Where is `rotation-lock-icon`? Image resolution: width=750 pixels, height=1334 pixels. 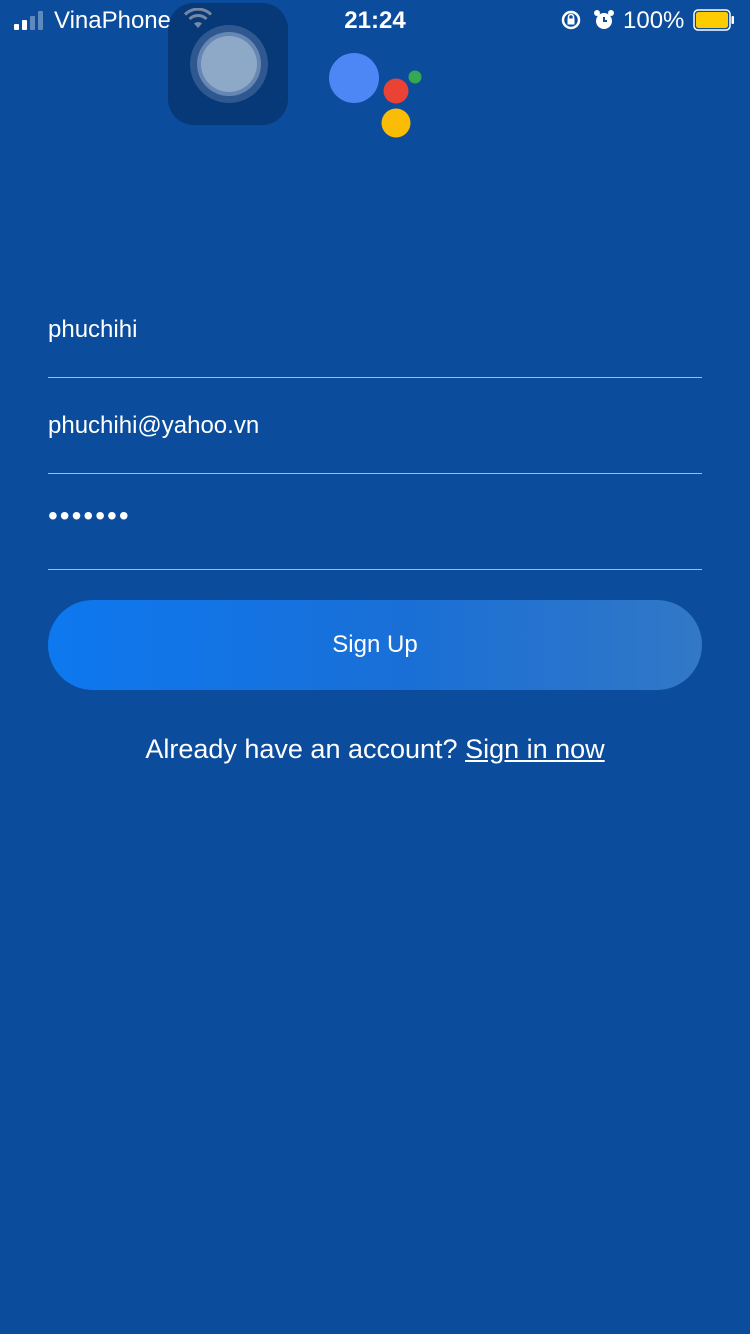 rotation-lock-icon is located at coordinates (571, 20).